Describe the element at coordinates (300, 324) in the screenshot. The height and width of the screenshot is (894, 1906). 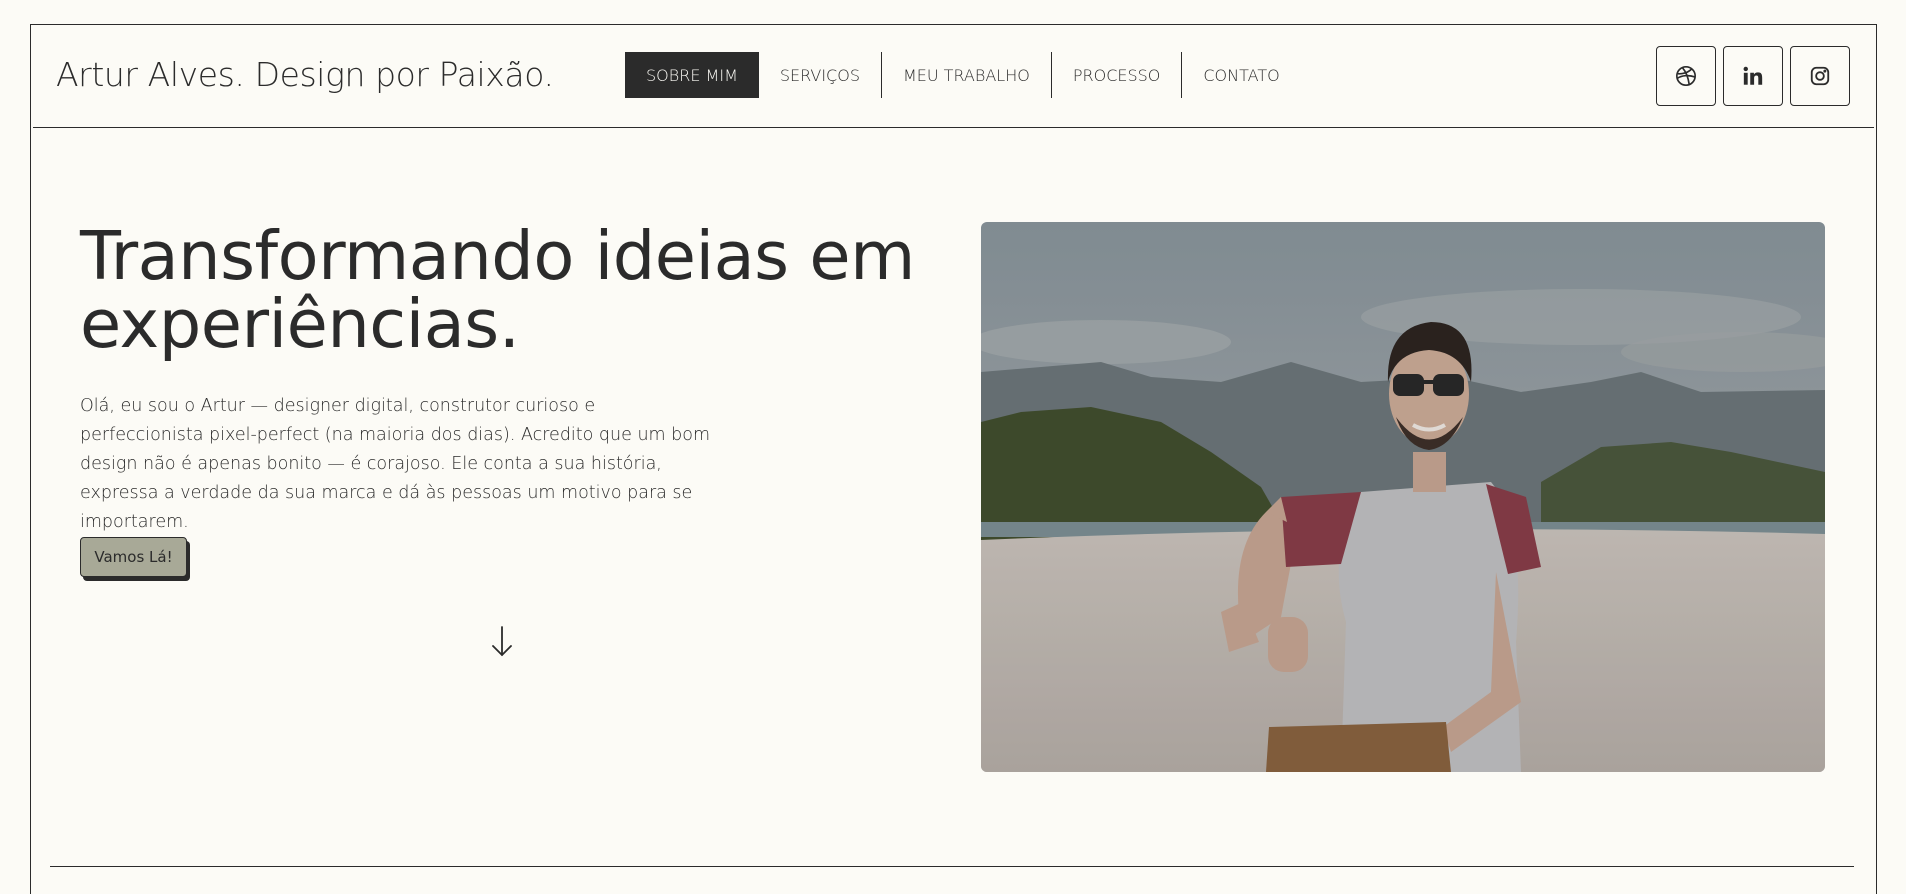
I see `hero-title-line-2: experiências.` at that location.